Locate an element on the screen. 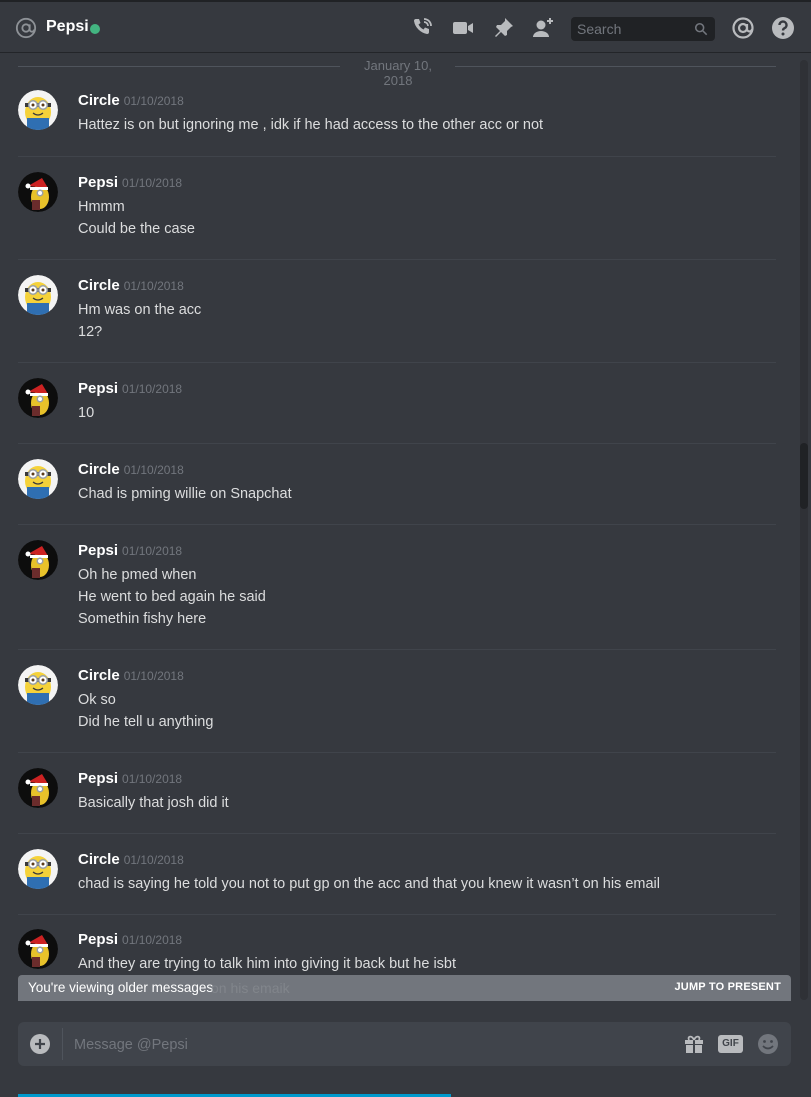 The width and height of the screenshot is (811, 1097). search-input is located at coordinates (632, 29).